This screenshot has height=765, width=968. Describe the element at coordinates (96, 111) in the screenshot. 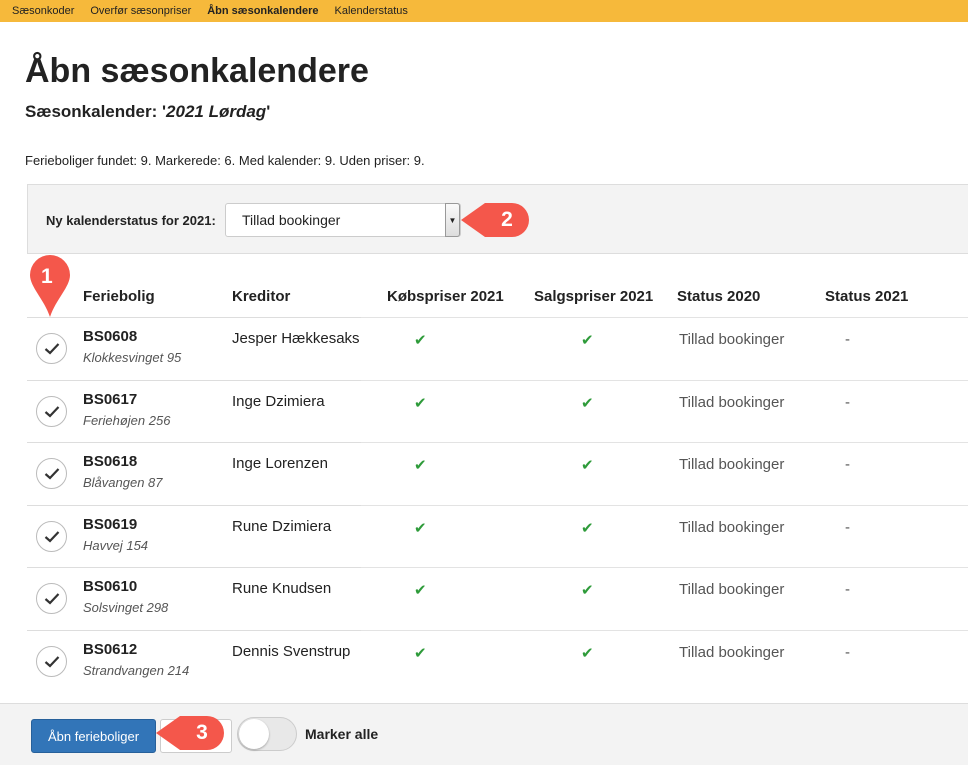

I see `subtitle-prefix: Sæsonkalender: '` at that location.